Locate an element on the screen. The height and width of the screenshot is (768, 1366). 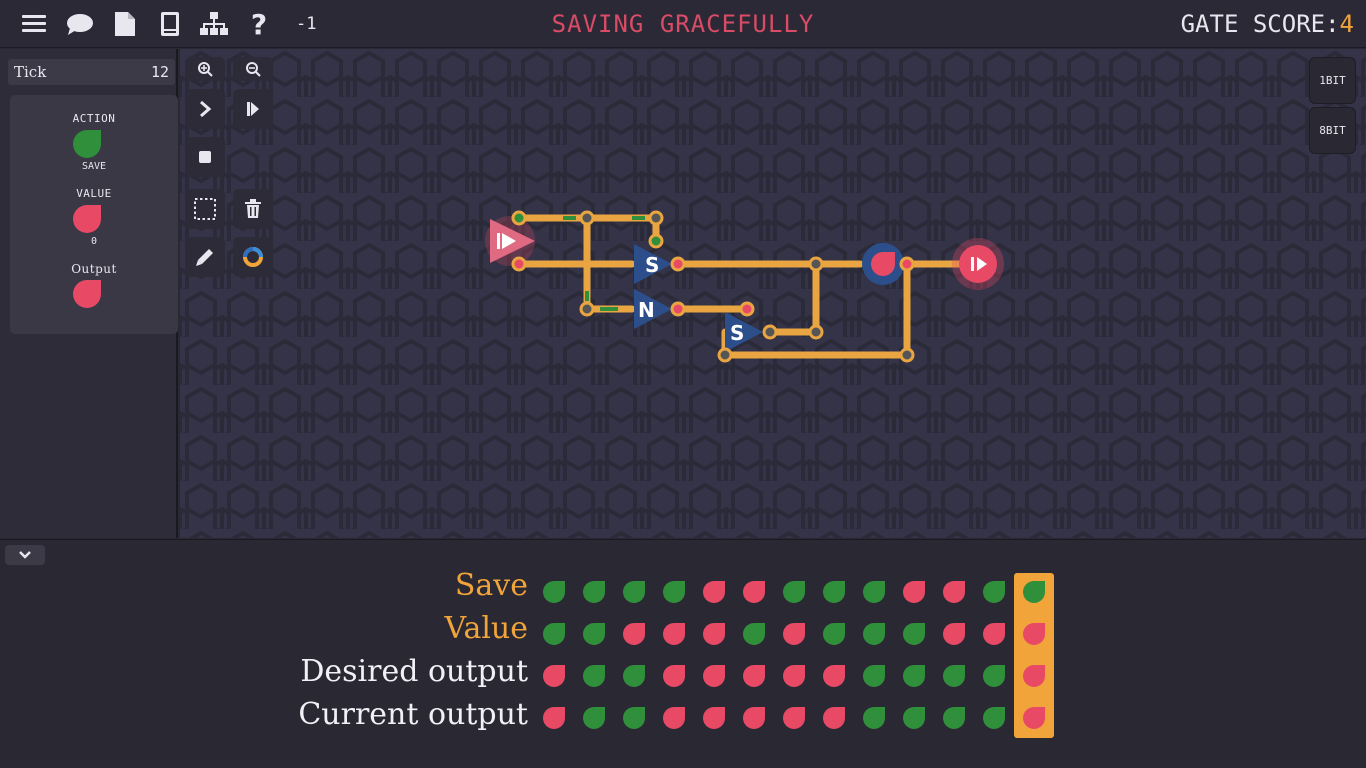
zoom-in-button is located at coordinates (205, 69).